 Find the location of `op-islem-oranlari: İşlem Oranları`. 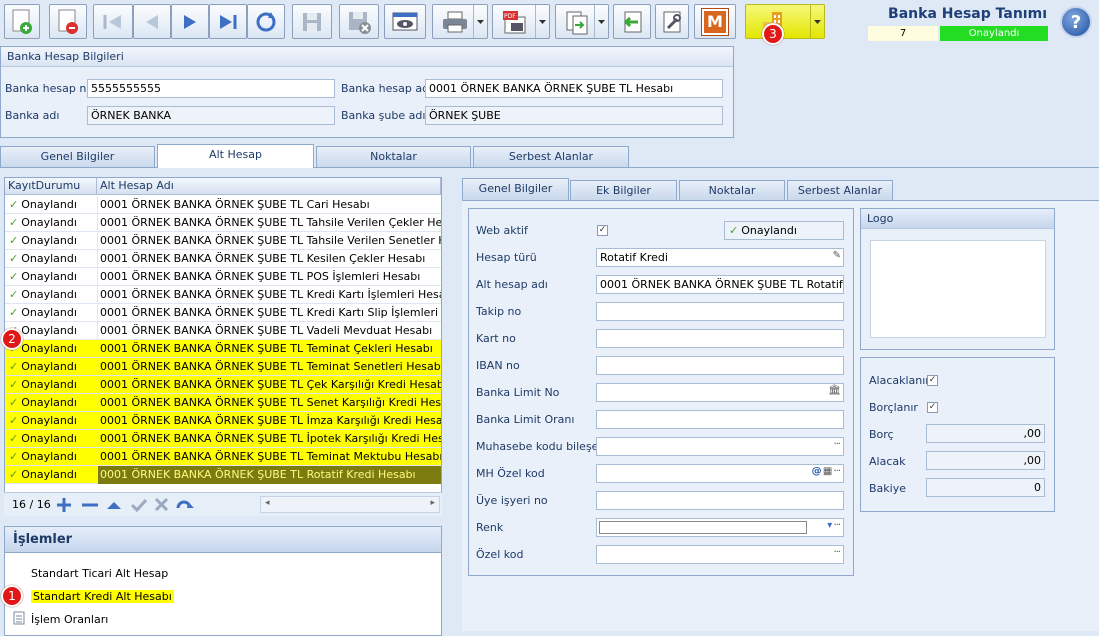

op-islem-oranlari: İşlem Oranları is located at coordinates (69, 619).